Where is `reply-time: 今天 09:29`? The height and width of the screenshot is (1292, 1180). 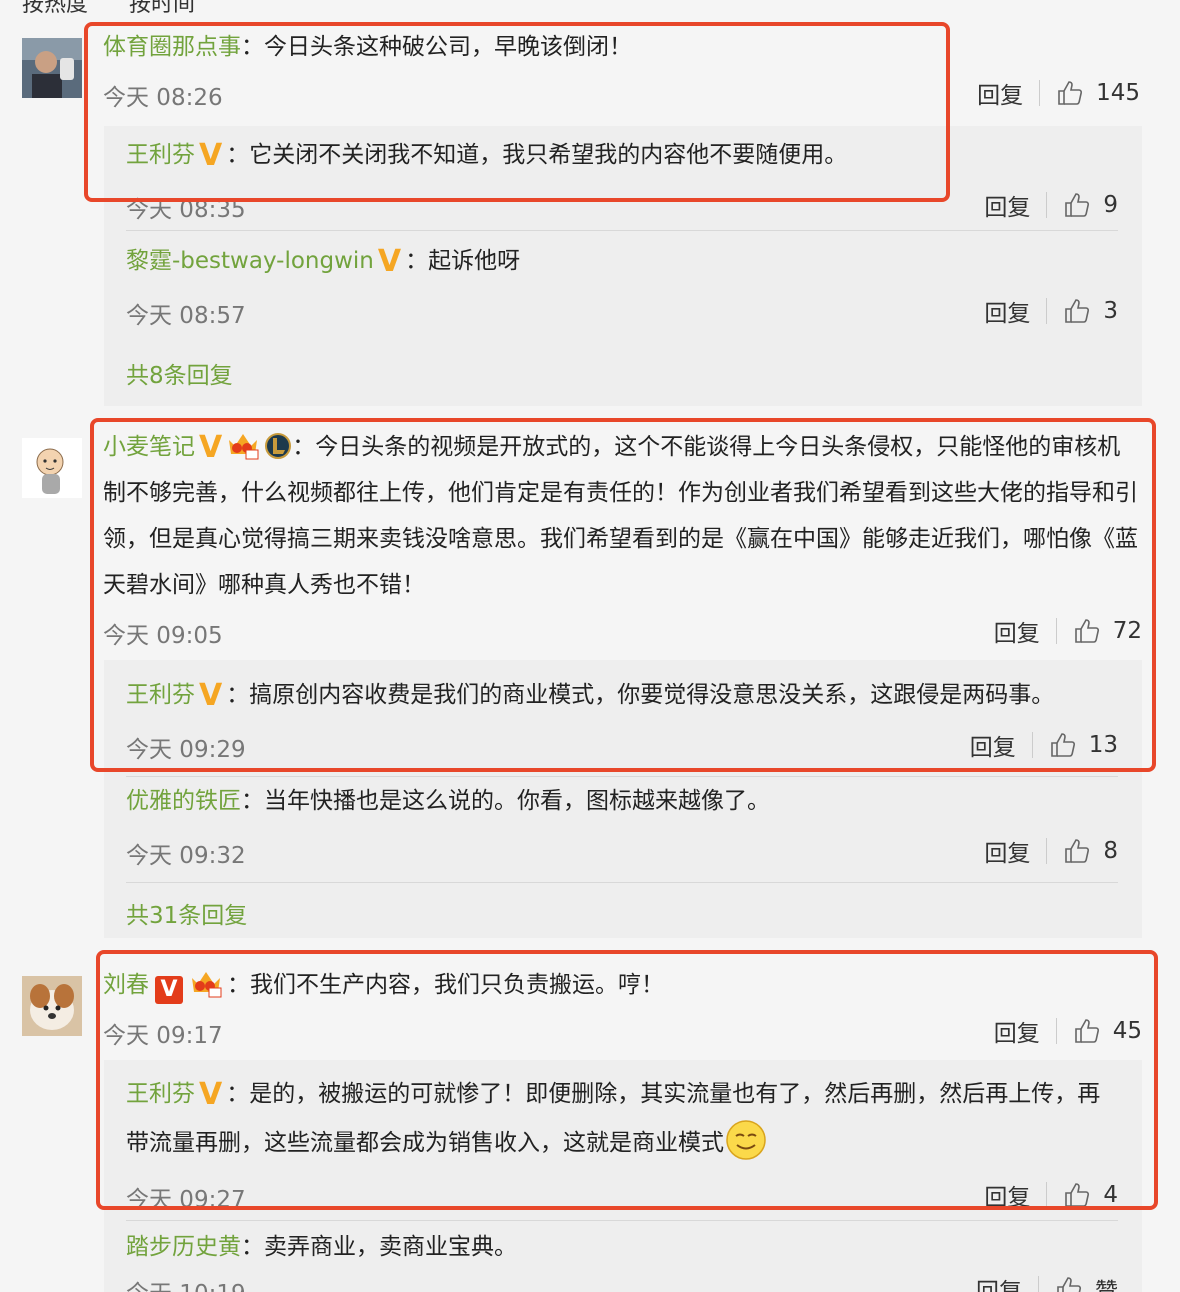 reply-time: 今天 09:29 is located at coordinates (186, 750).